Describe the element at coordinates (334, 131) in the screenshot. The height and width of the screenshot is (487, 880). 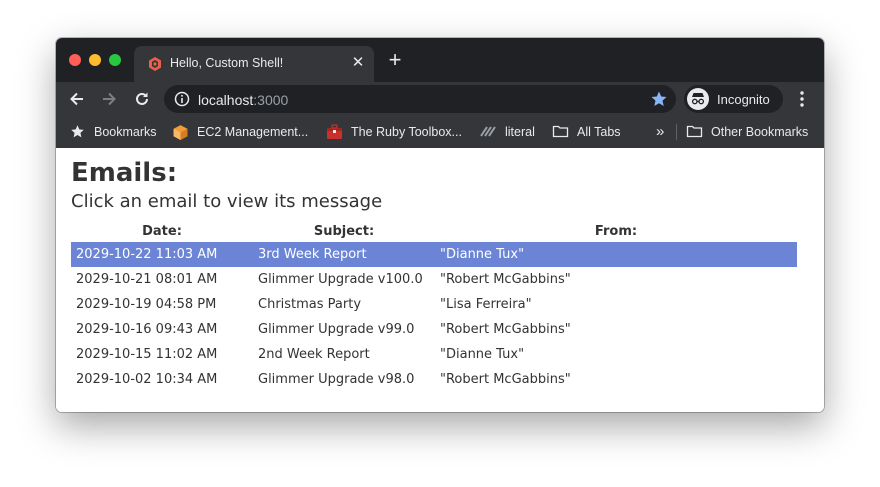
I see `ruby-toolbox-icon` at that location.